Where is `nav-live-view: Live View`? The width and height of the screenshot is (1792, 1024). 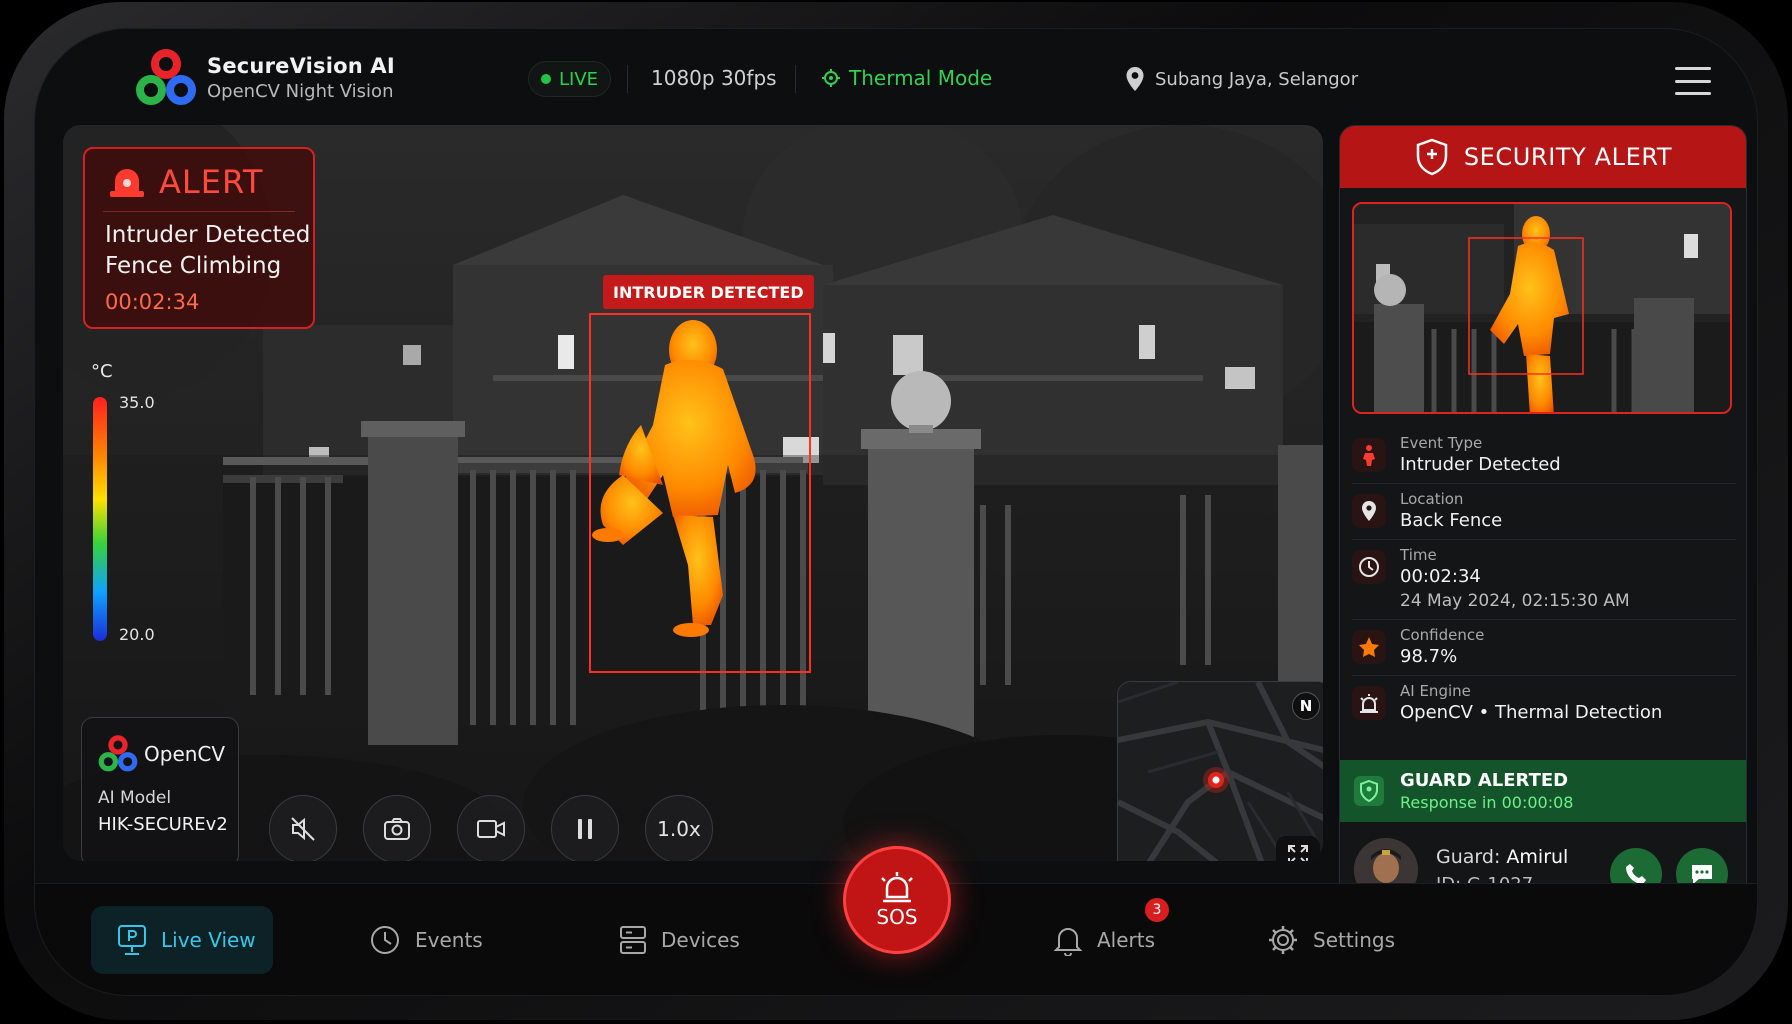 nav-live-view: Live View is located at coordinates (182, 940).